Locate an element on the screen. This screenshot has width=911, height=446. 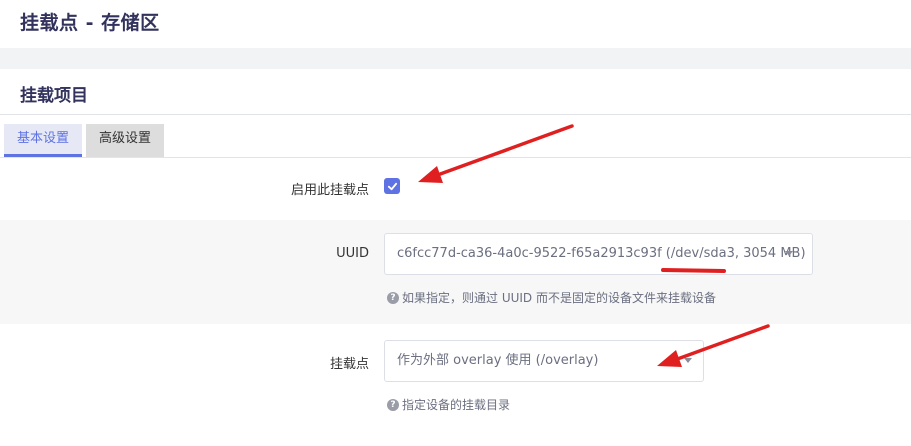
uuid-help: ? 如果指定，则通过 UUID 而不是固定的设备文件来挂载设备 is located at coordinates (551, 297).